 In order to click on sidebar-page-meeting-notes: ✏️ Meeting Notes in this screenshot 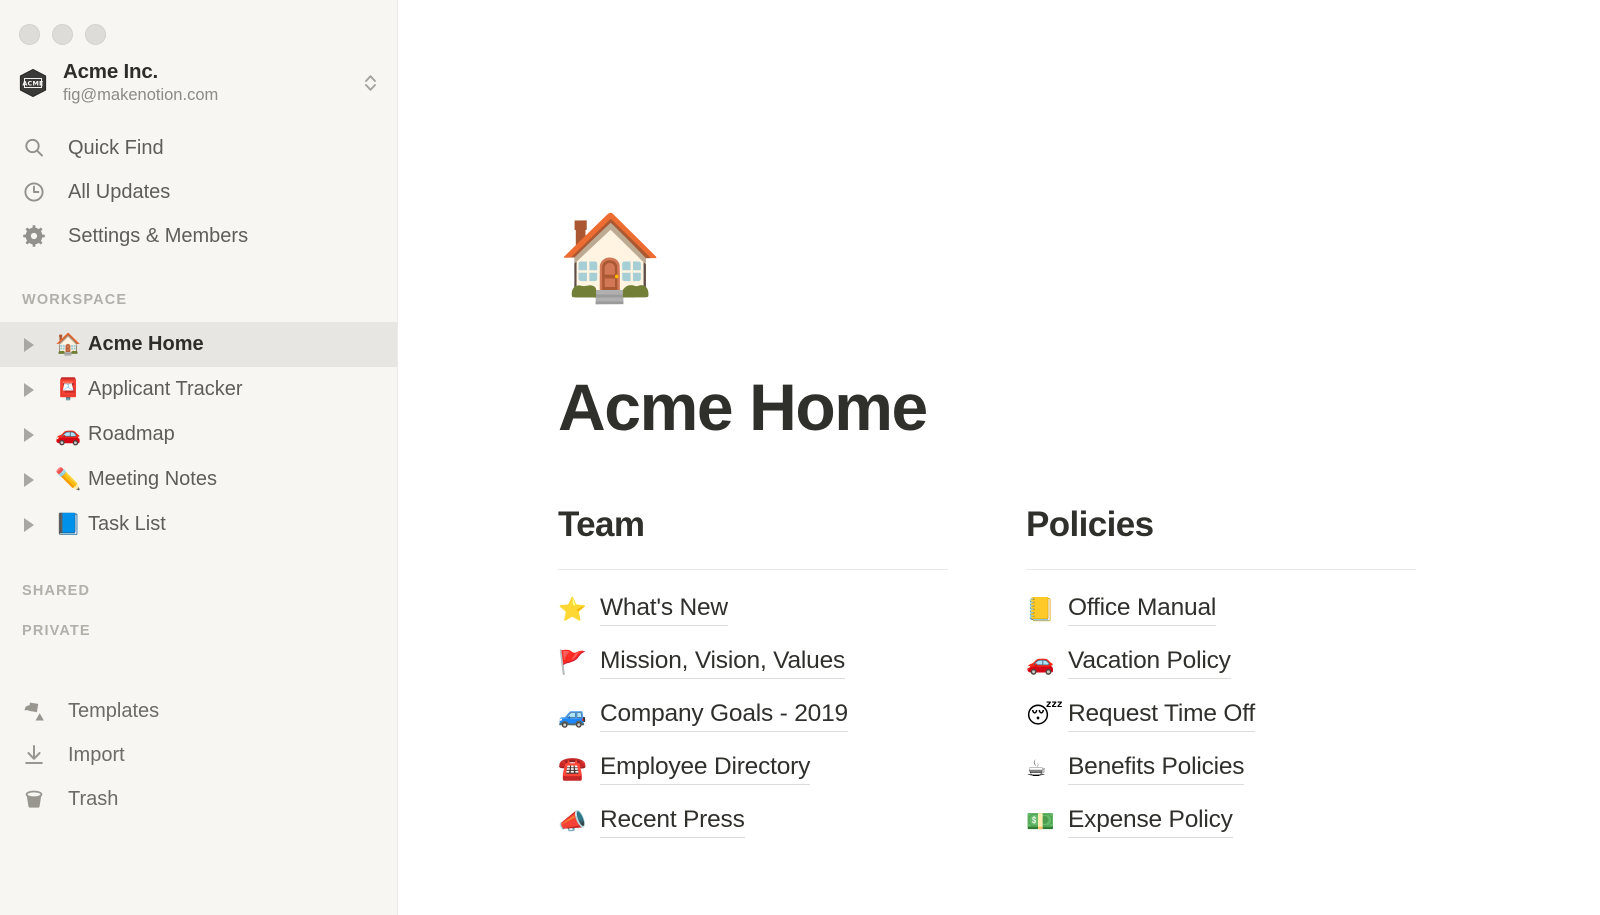, I will do `click(198, 479)`.